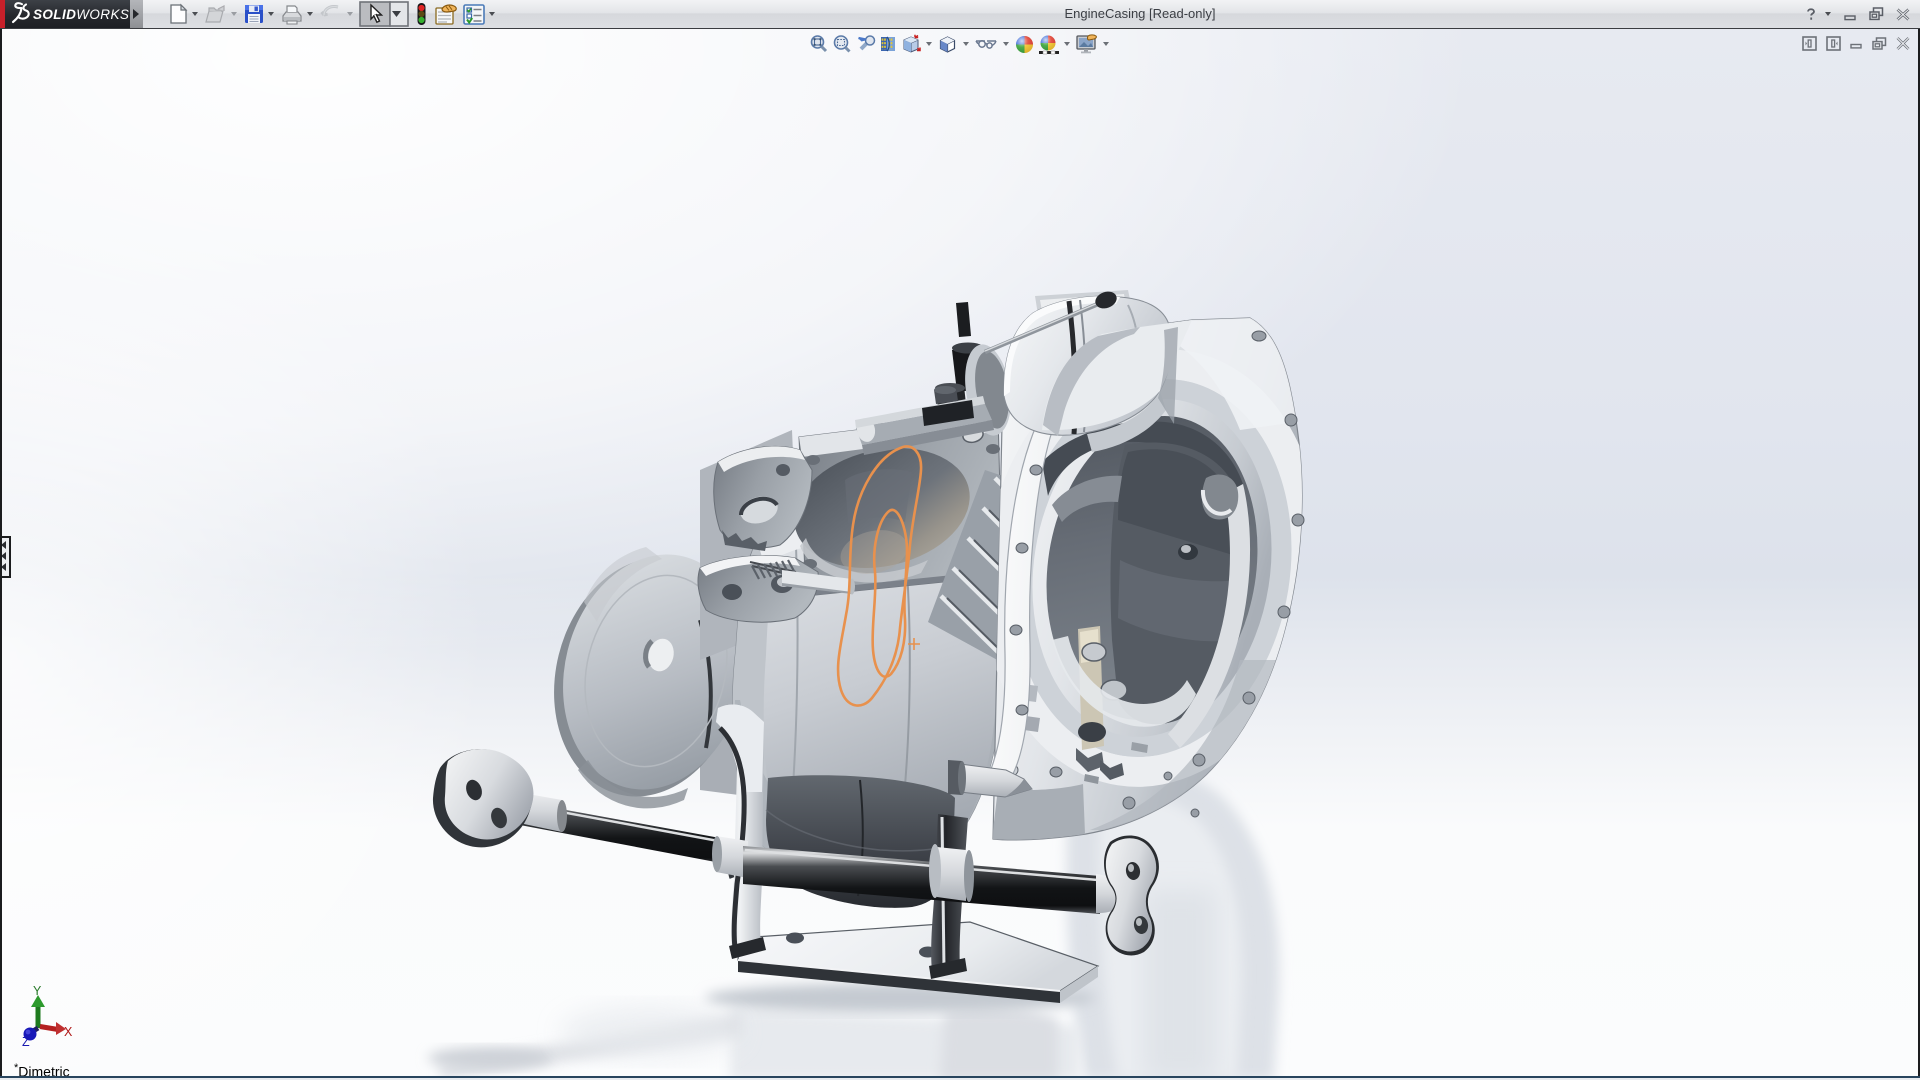 The height and width of the screenshot is (1080, 1920). Describe the element at coordinates (26, 1042) in the screenshot. I see `svg-text: Z` at that location.